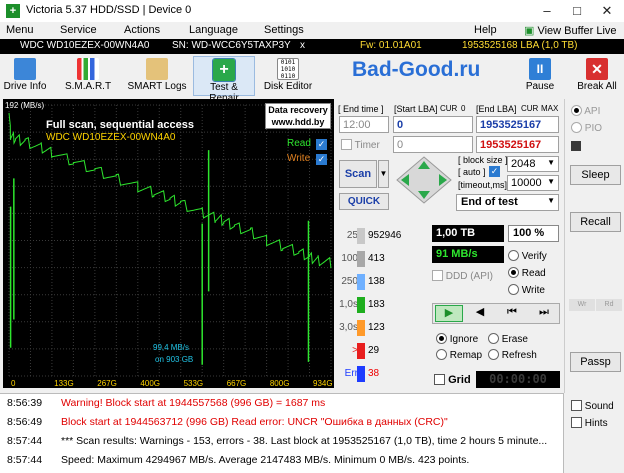 The height and width of the screenshot is (473, 624). What do you see at coordinates (494, 171) in the screenshot?
I see `auto-checkbox: ✓` at bounding box center [494, 171].